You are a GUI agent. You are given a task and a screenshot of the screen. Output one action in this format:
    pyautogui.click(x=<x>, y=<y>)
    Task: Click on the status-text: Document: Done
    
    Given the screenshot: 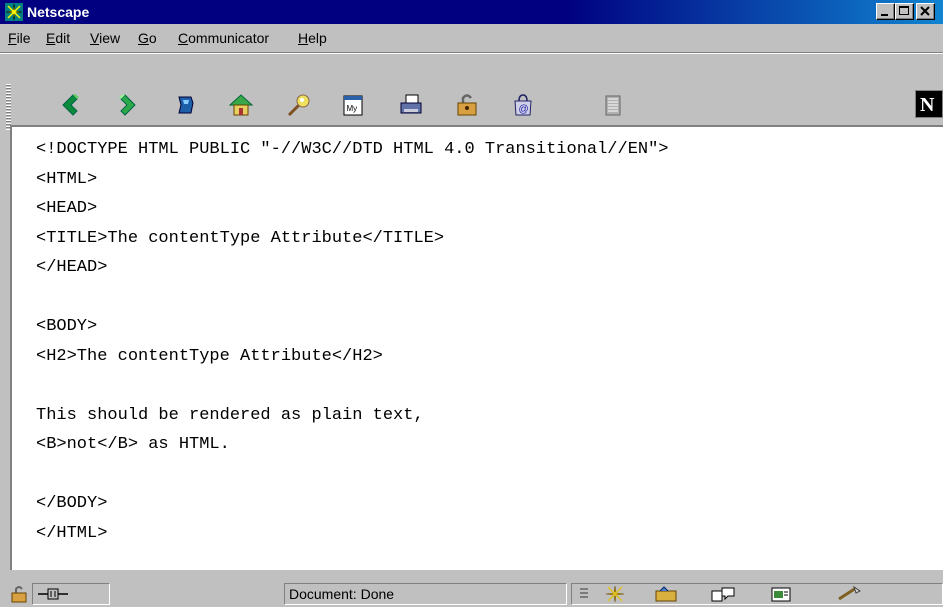 What is the action you would take?
    pyautogui.click(x=342, y=594)
    